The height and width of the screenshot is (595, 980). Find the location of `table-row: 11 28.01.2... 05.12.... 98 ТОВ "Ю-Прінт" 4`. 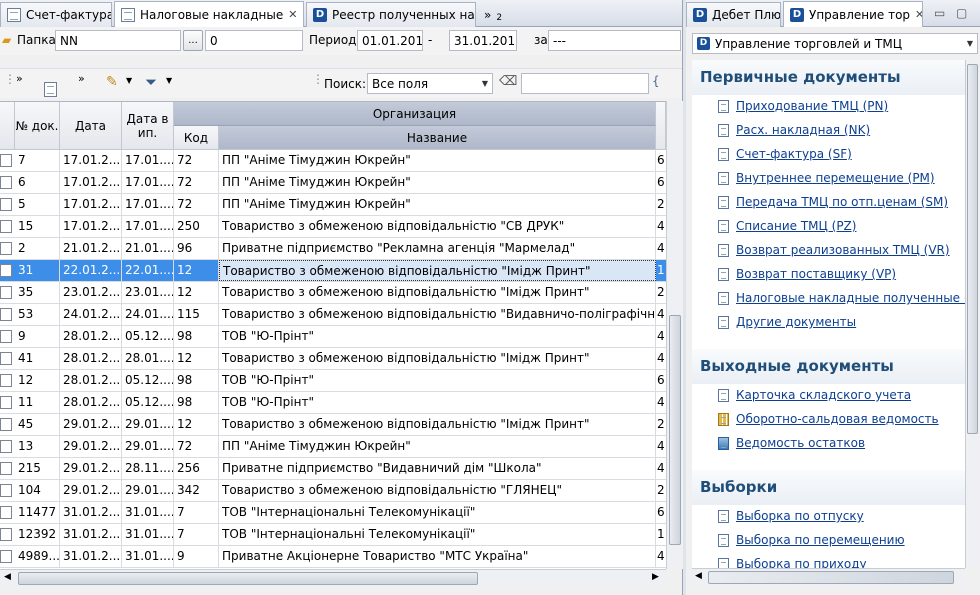

table-row: 11 28.01.2... 05.12.... 98 ТОВ "Ю-Прінт" 4 is located at coordinates (333, 403).